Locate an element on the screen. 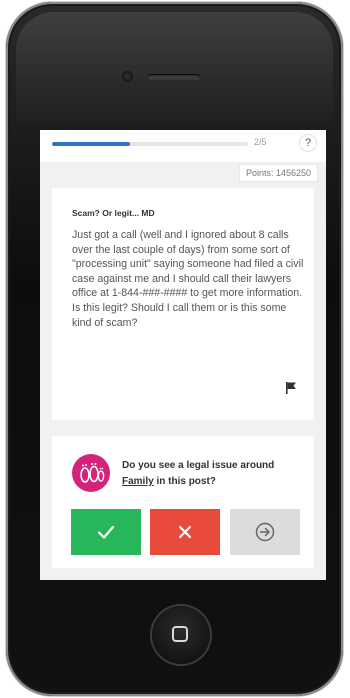 The width and height of the screenshot is (350, 698). arrow-circle-icon is located at coordinates (265, 532).